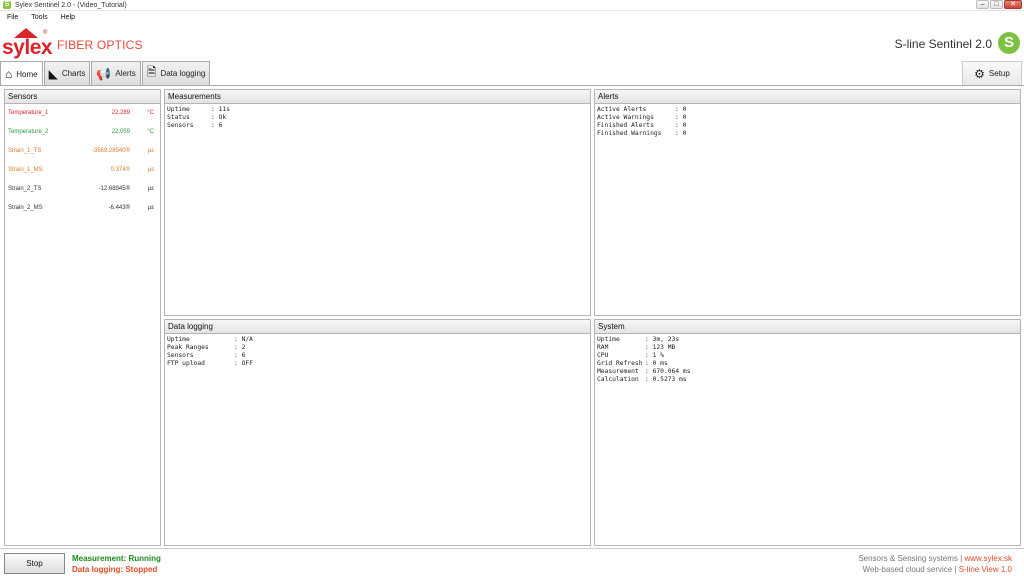  Describe the element at coordinates (910, 569) in the screenshot. I see `footer-cloud-text: Web-based cloud service |` at that location.